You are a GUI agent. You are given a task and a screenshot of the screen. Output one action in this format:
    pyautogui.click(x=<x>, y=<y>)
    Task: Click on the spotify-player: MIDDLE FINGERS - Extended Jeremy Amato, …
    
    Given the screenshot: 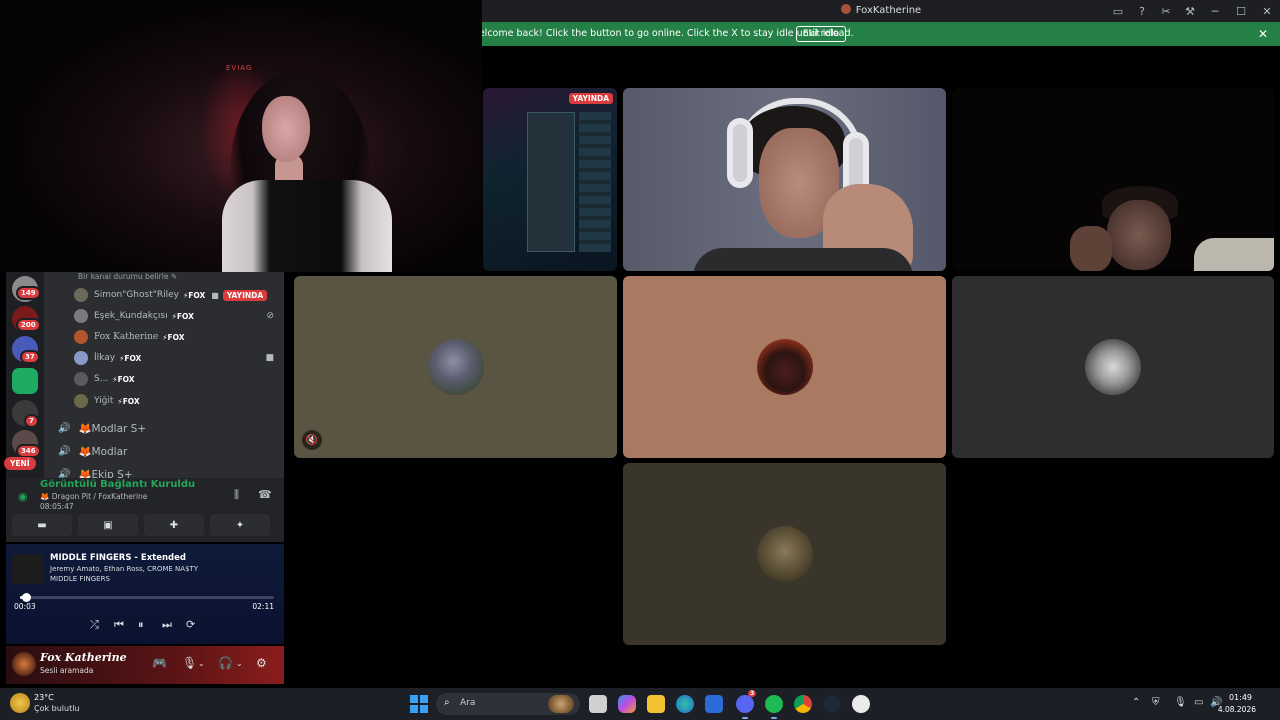 What is the action you would take?
    pyautogui.click(x=145, y=594)
    